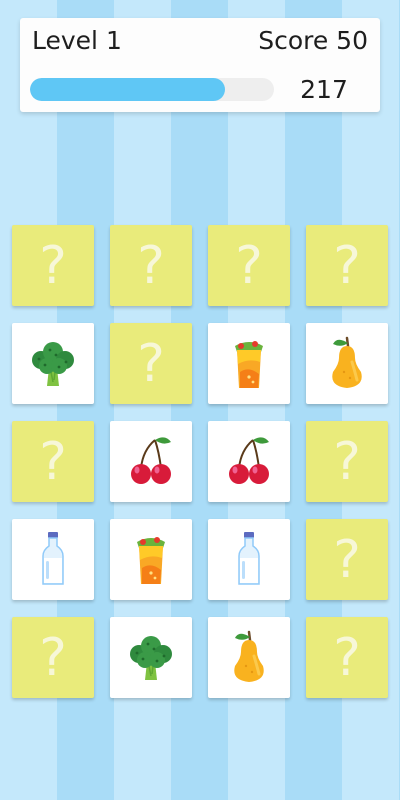 Image resolution: width=400 pixels, height=800 pixels. What do you see at coordinates (324, 89) in the screenshot?
I see `timer-value: 217` at bounding box center [324, 89].